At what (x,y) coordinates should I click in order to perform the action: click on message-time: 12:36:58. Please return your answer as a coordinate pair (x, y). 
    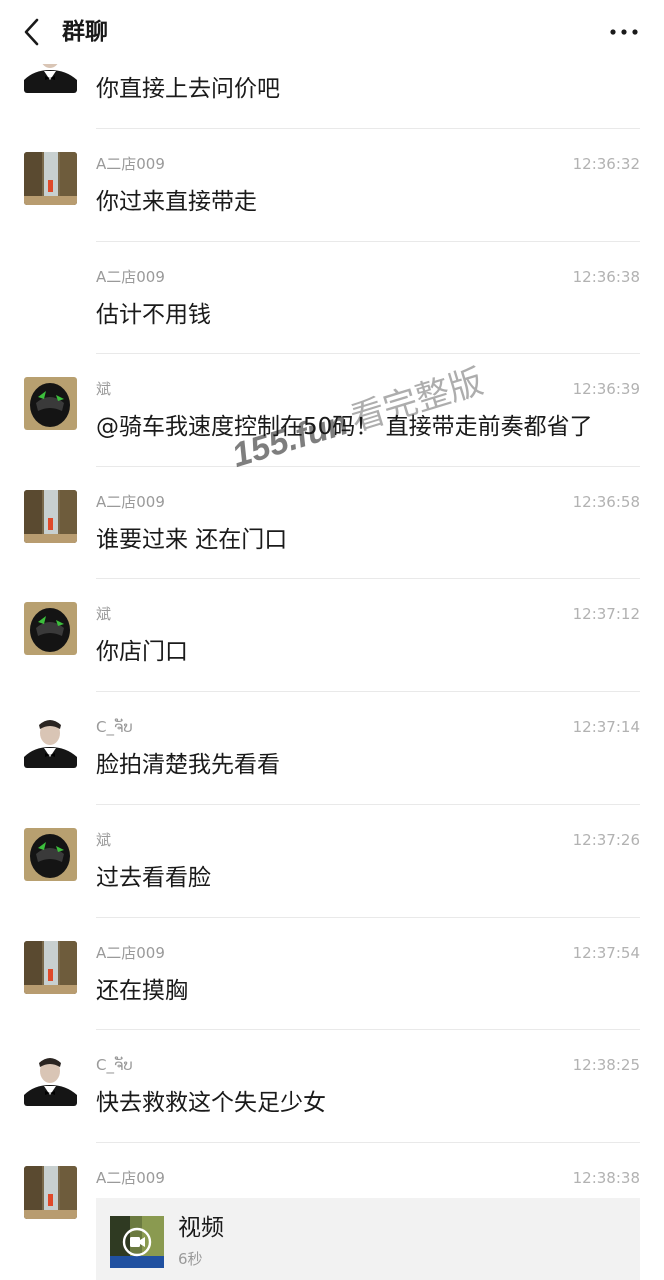
    Looking at the image, I should click on (606, 502).